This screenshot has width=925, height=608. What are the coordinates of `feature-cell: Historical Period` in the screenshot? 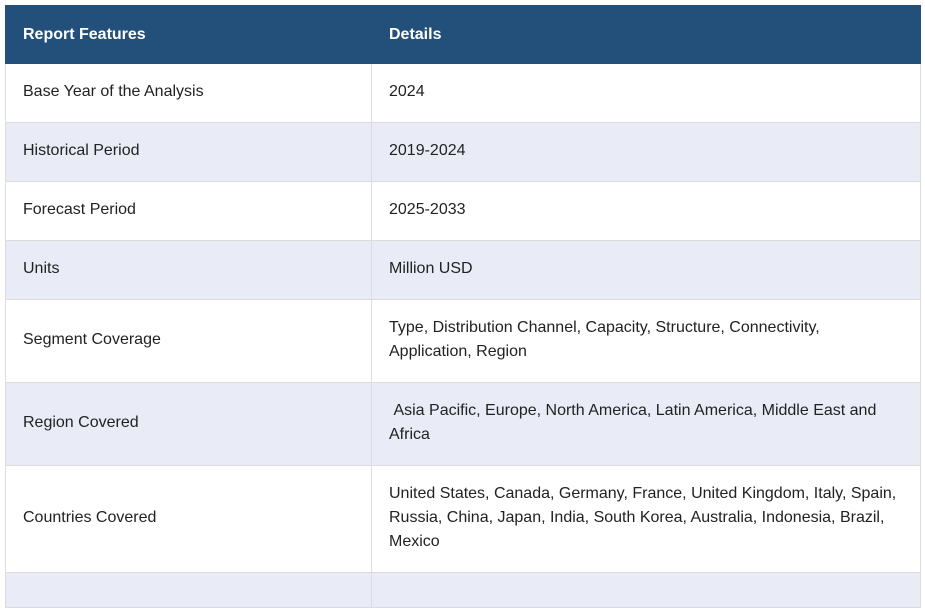 It's located at (188, 152).